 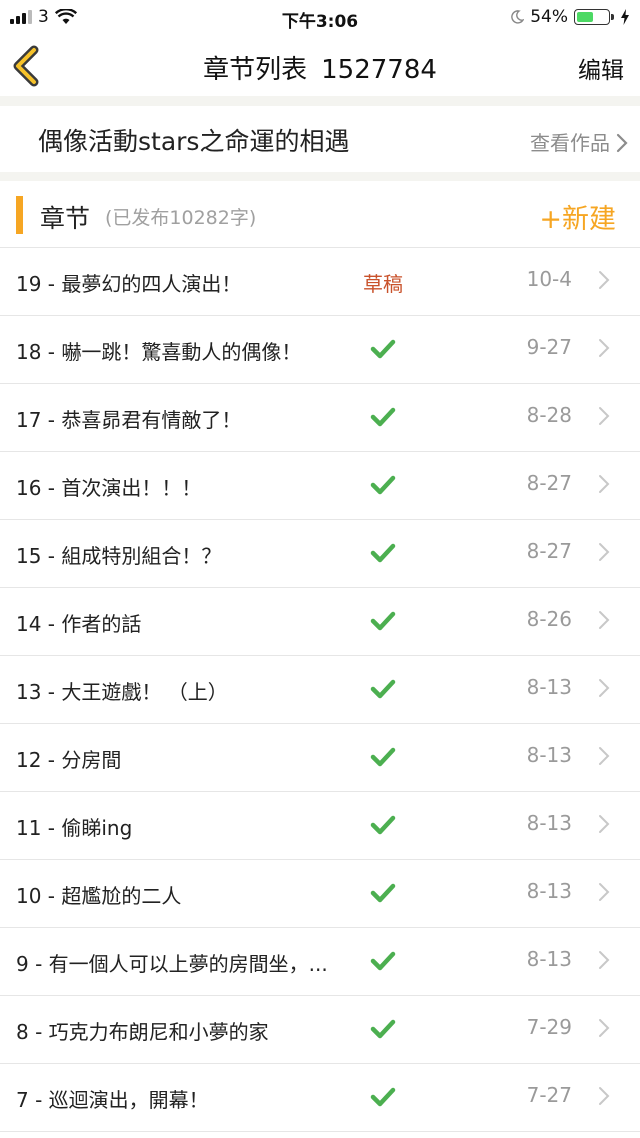 What do you see at coordinates (549, 279) in the screenshot?
I see `chapter-date: 10-4` at bounding box center [549, 279].